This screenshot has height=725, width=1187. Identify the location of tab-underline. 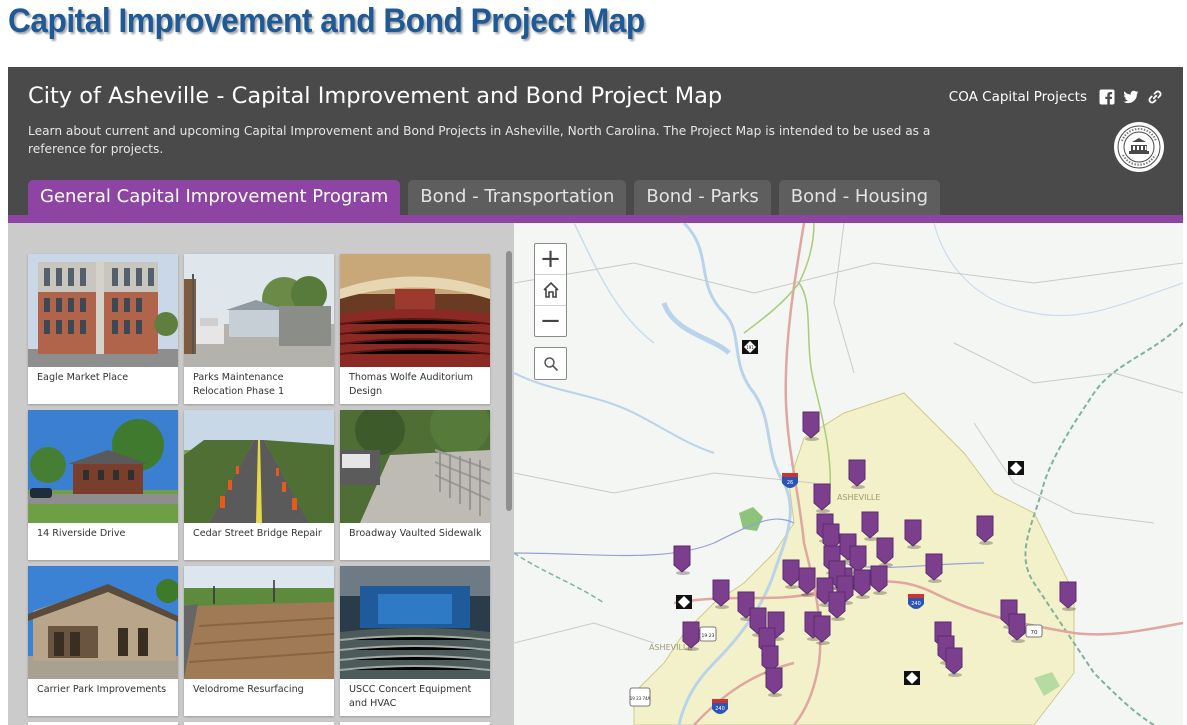
(595, 219).